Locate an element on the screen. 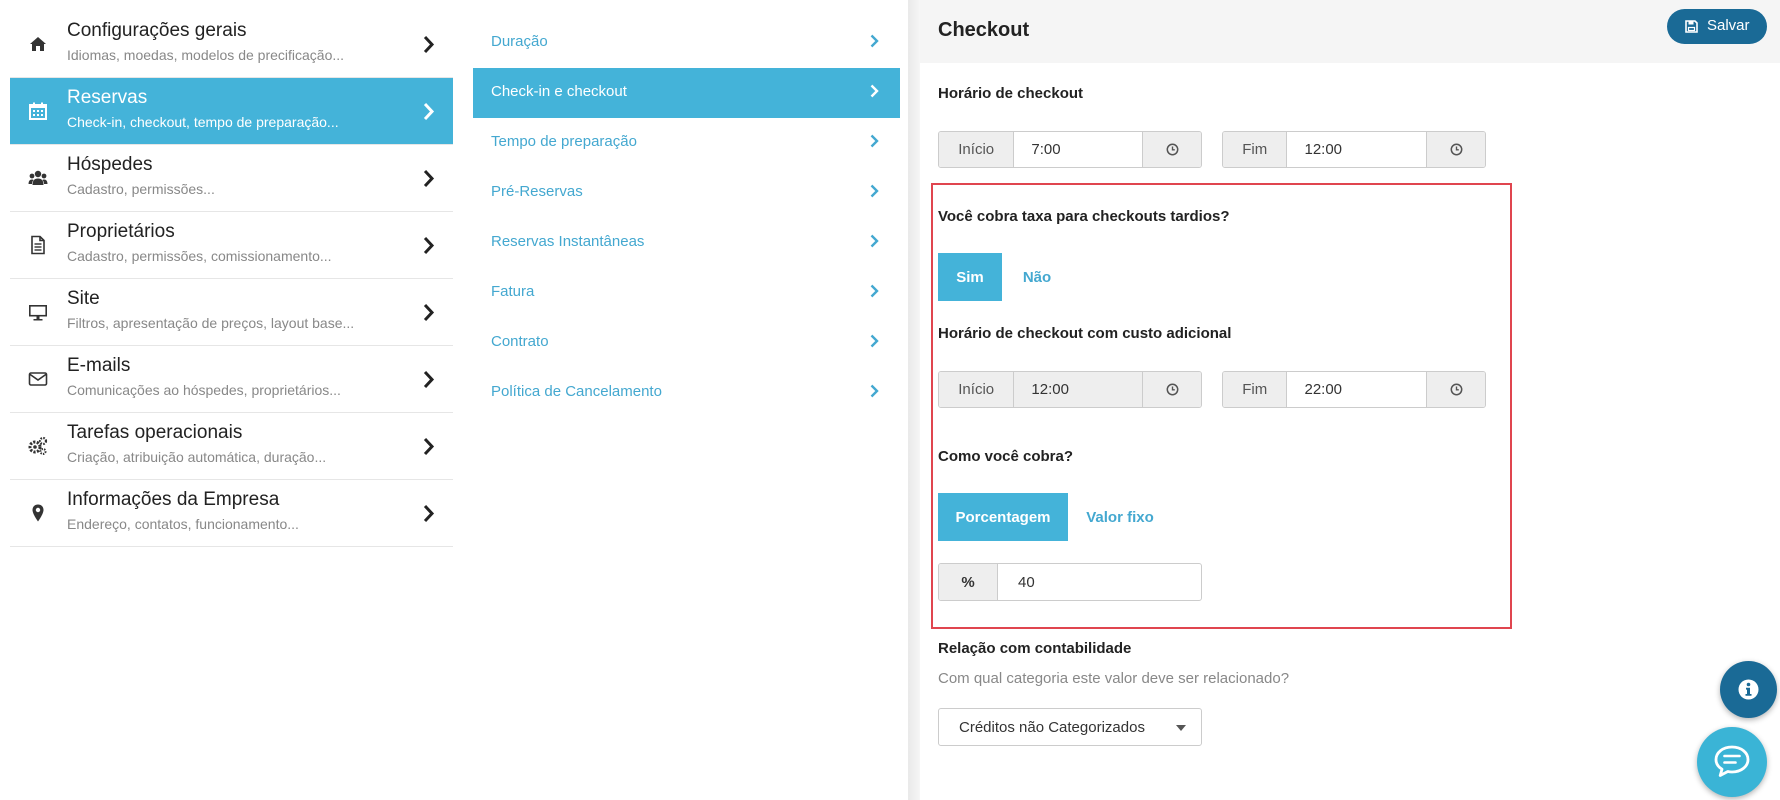 This screenshot has height=800, width=1780. subnav-item-label: Pré-Reservas is located at coordinates (537, 191).